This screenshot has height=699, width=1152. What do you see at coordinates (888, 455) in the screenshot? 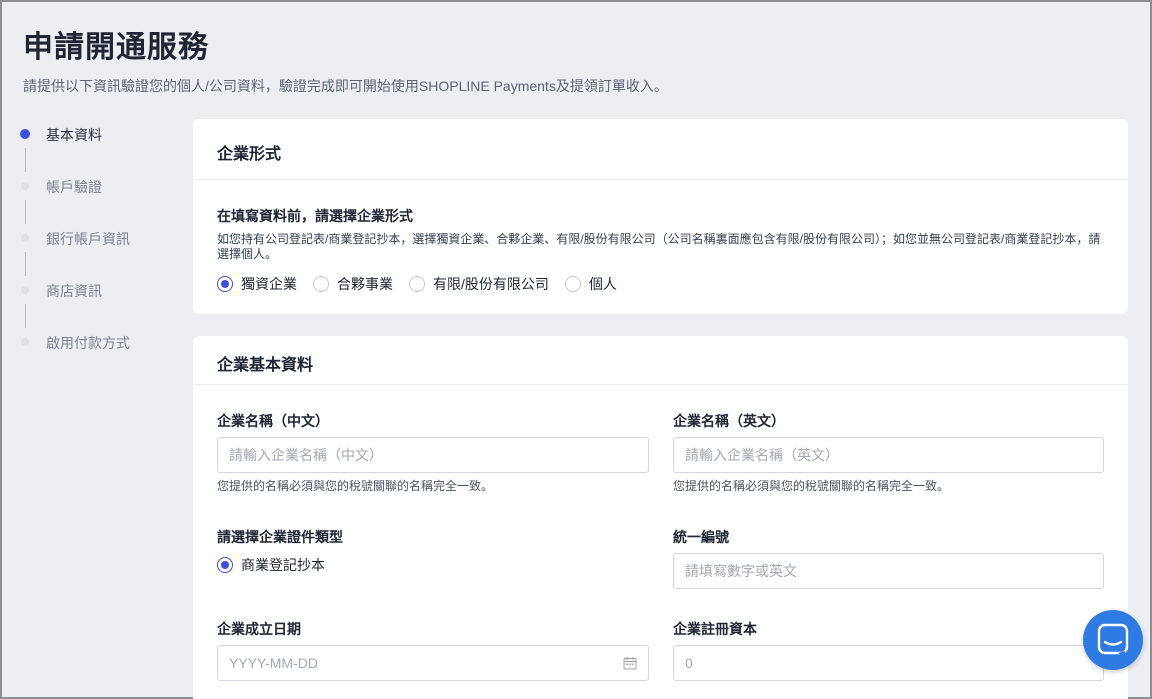
I see `company-name-en-input` at bounding box center [888, 455].